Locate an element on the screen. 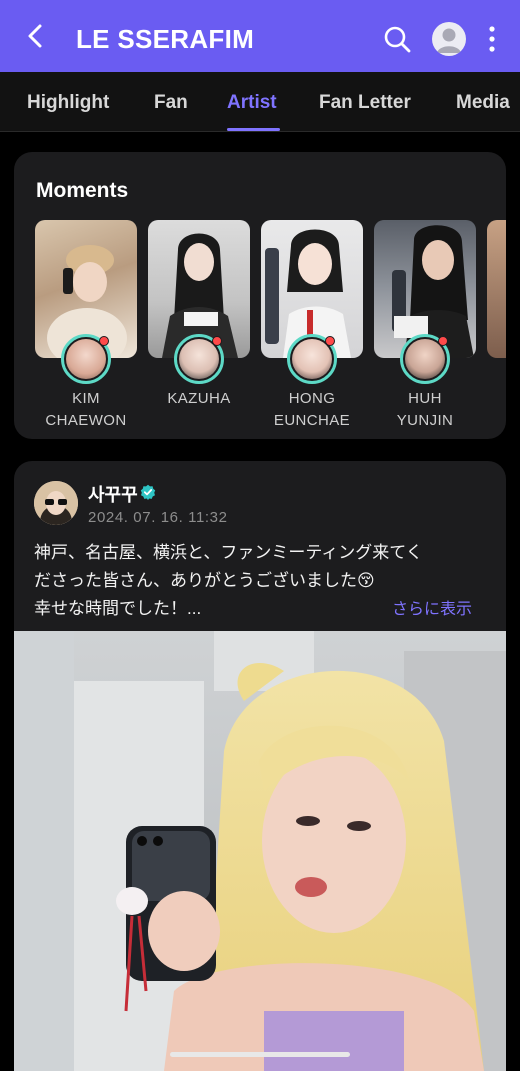 The image size is (520, 1071). avatar-icon is located at coordinates (449, 39).